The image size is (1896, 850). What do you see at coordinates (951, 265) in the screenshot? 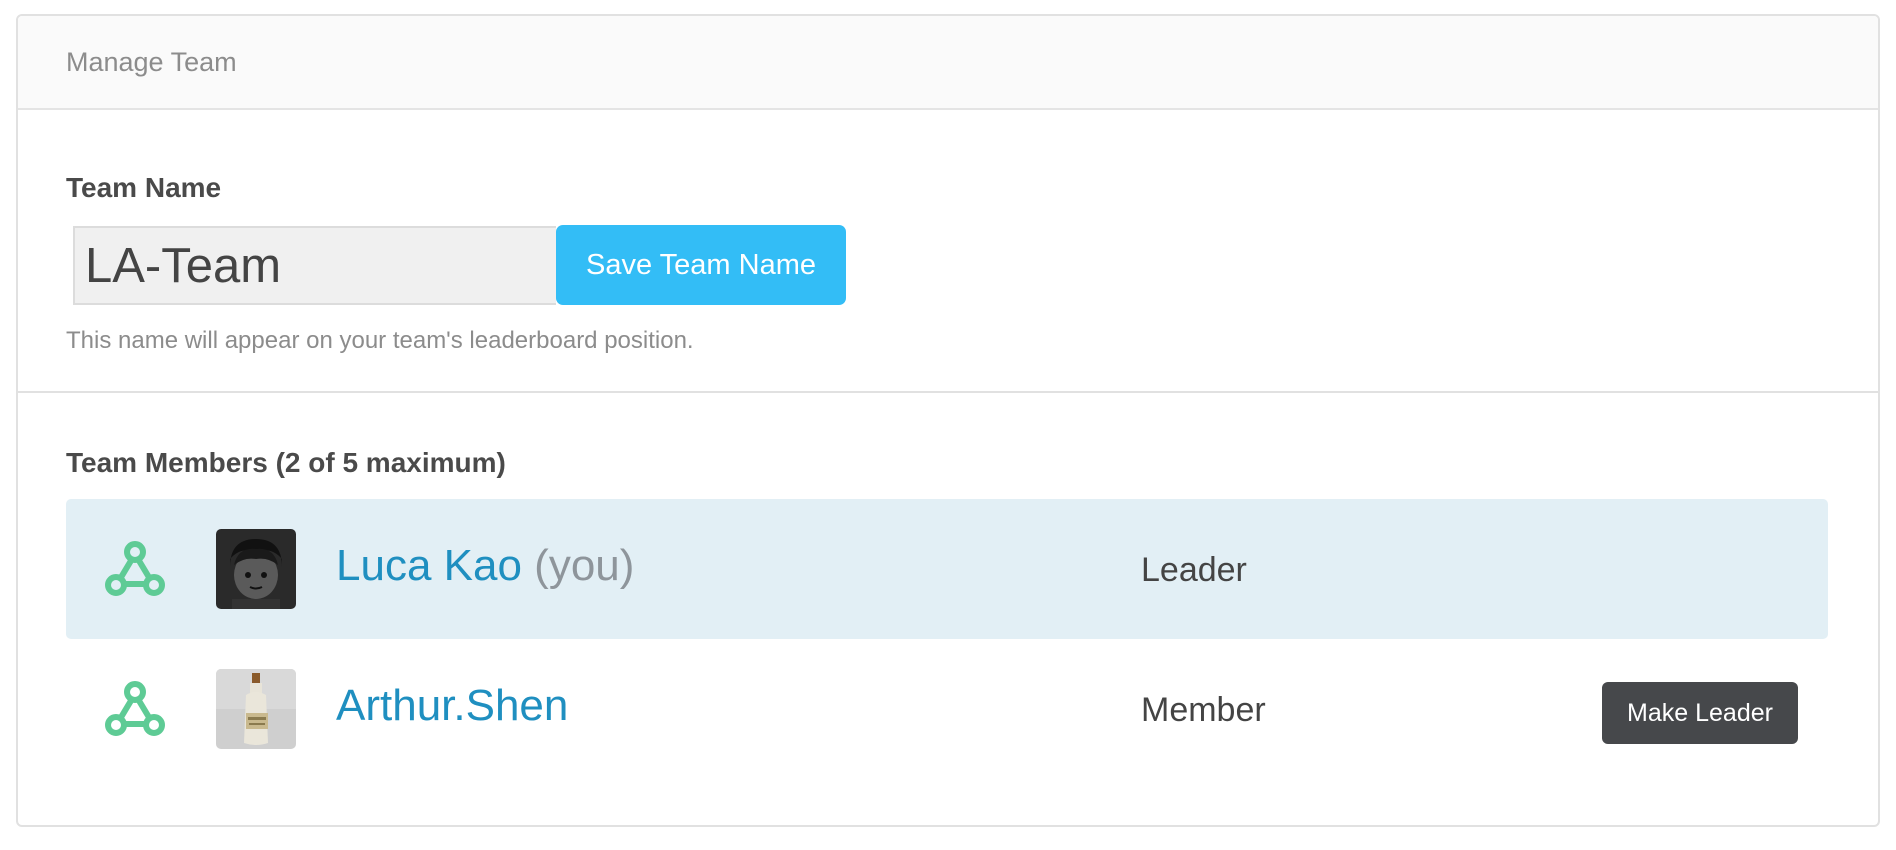
I see `team-name-input-group: Save Team Name` at bounding box center [951, 265].